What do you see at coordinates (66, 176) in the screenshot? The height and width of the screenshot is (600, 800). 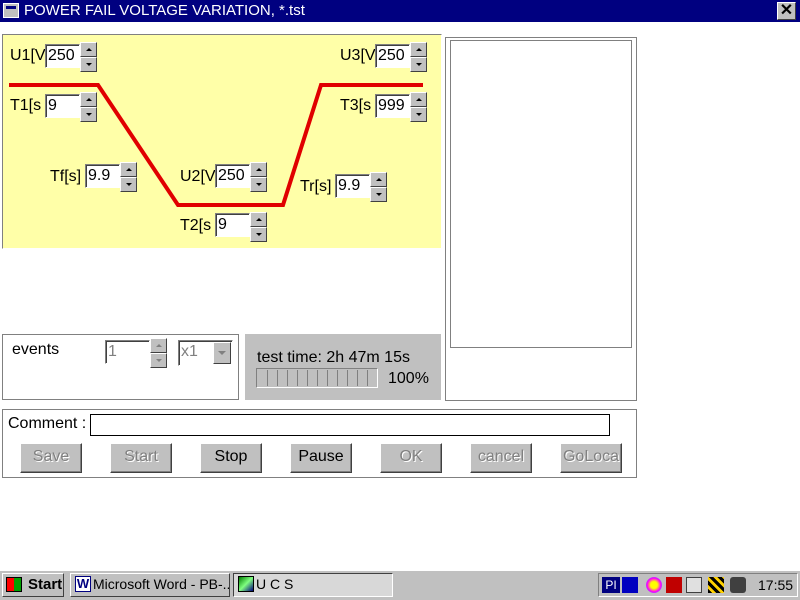 I see `tf-label: Tf[s]` at bounding box center [66, 176].